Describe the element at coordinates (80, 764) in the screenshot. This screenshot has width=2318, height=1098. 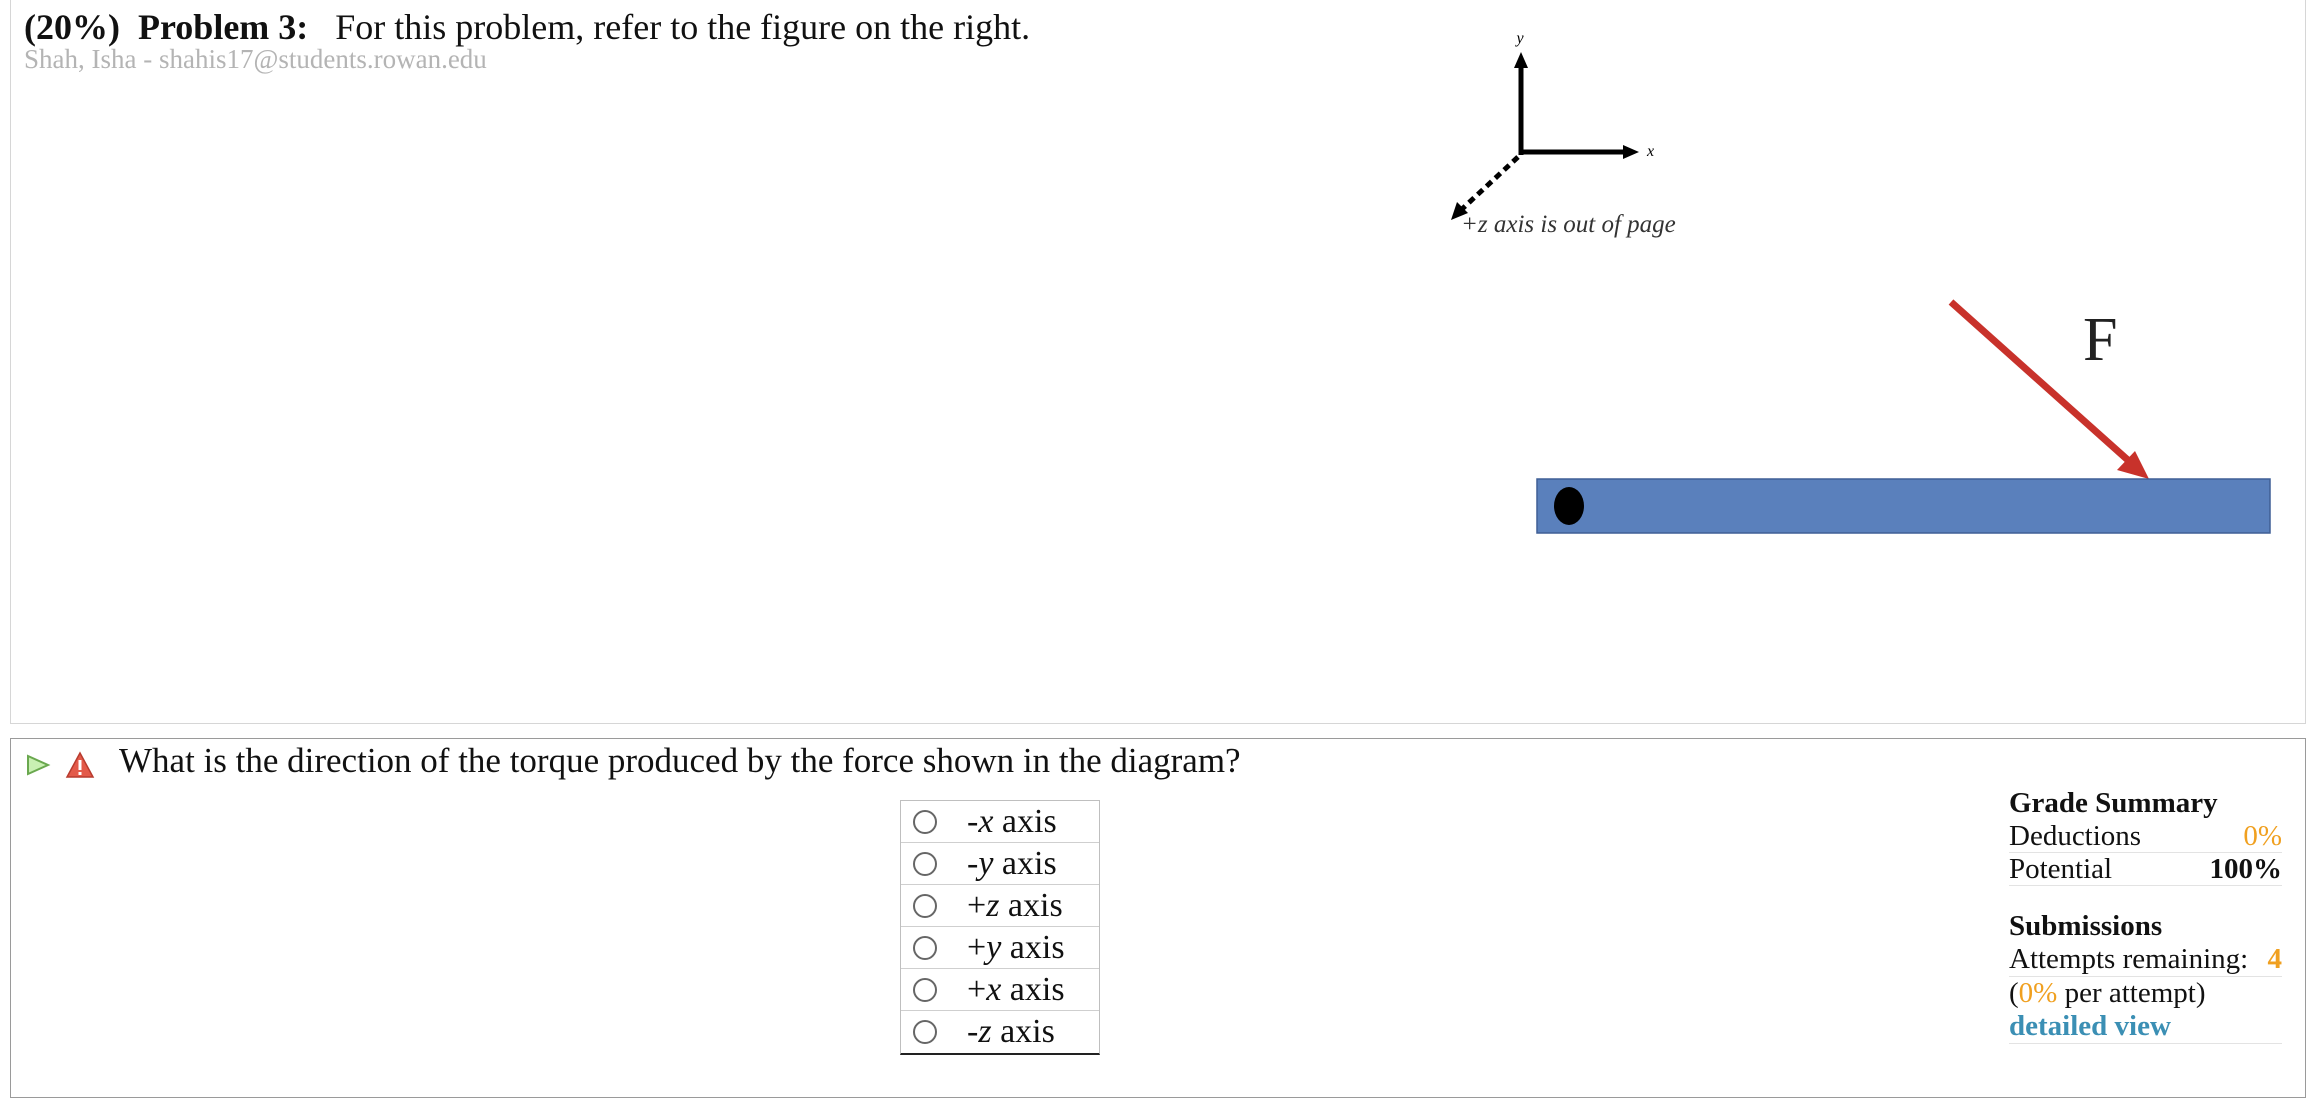
I see `warning-icon` at that location.